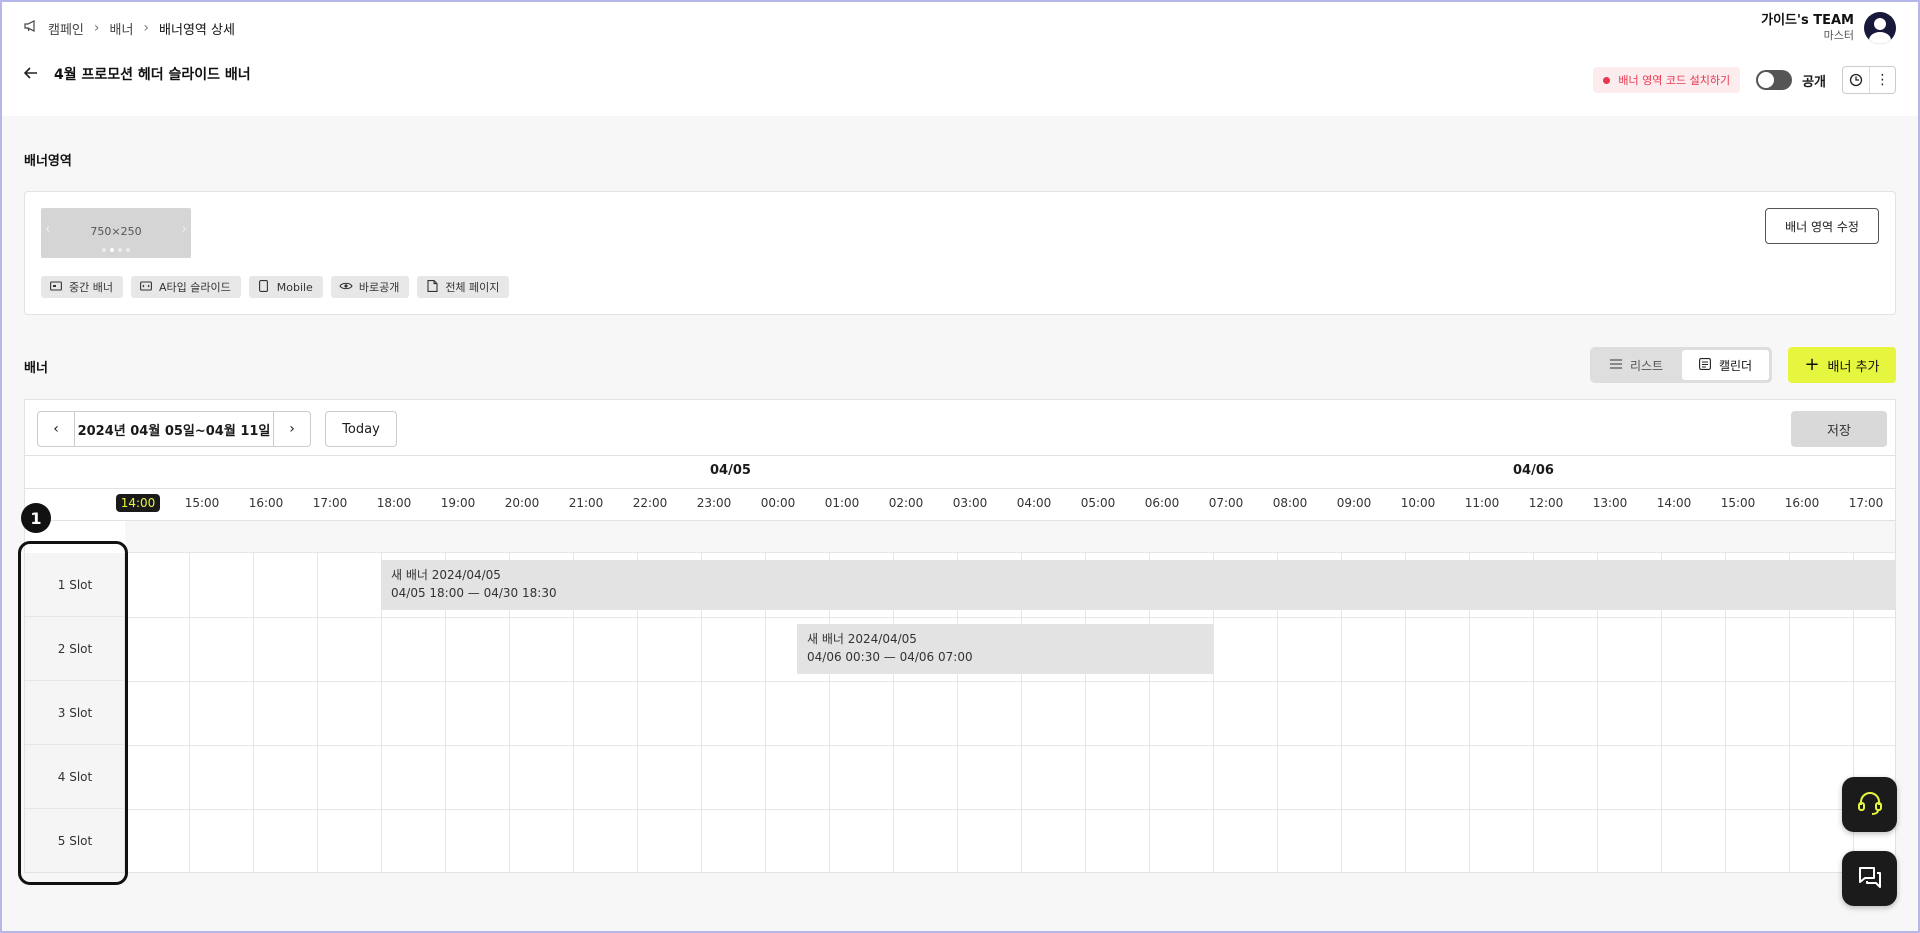  What do you see at coordinates (432, 287) in the screenshot?
I see `page-icon` at bounding box center [432, 287].